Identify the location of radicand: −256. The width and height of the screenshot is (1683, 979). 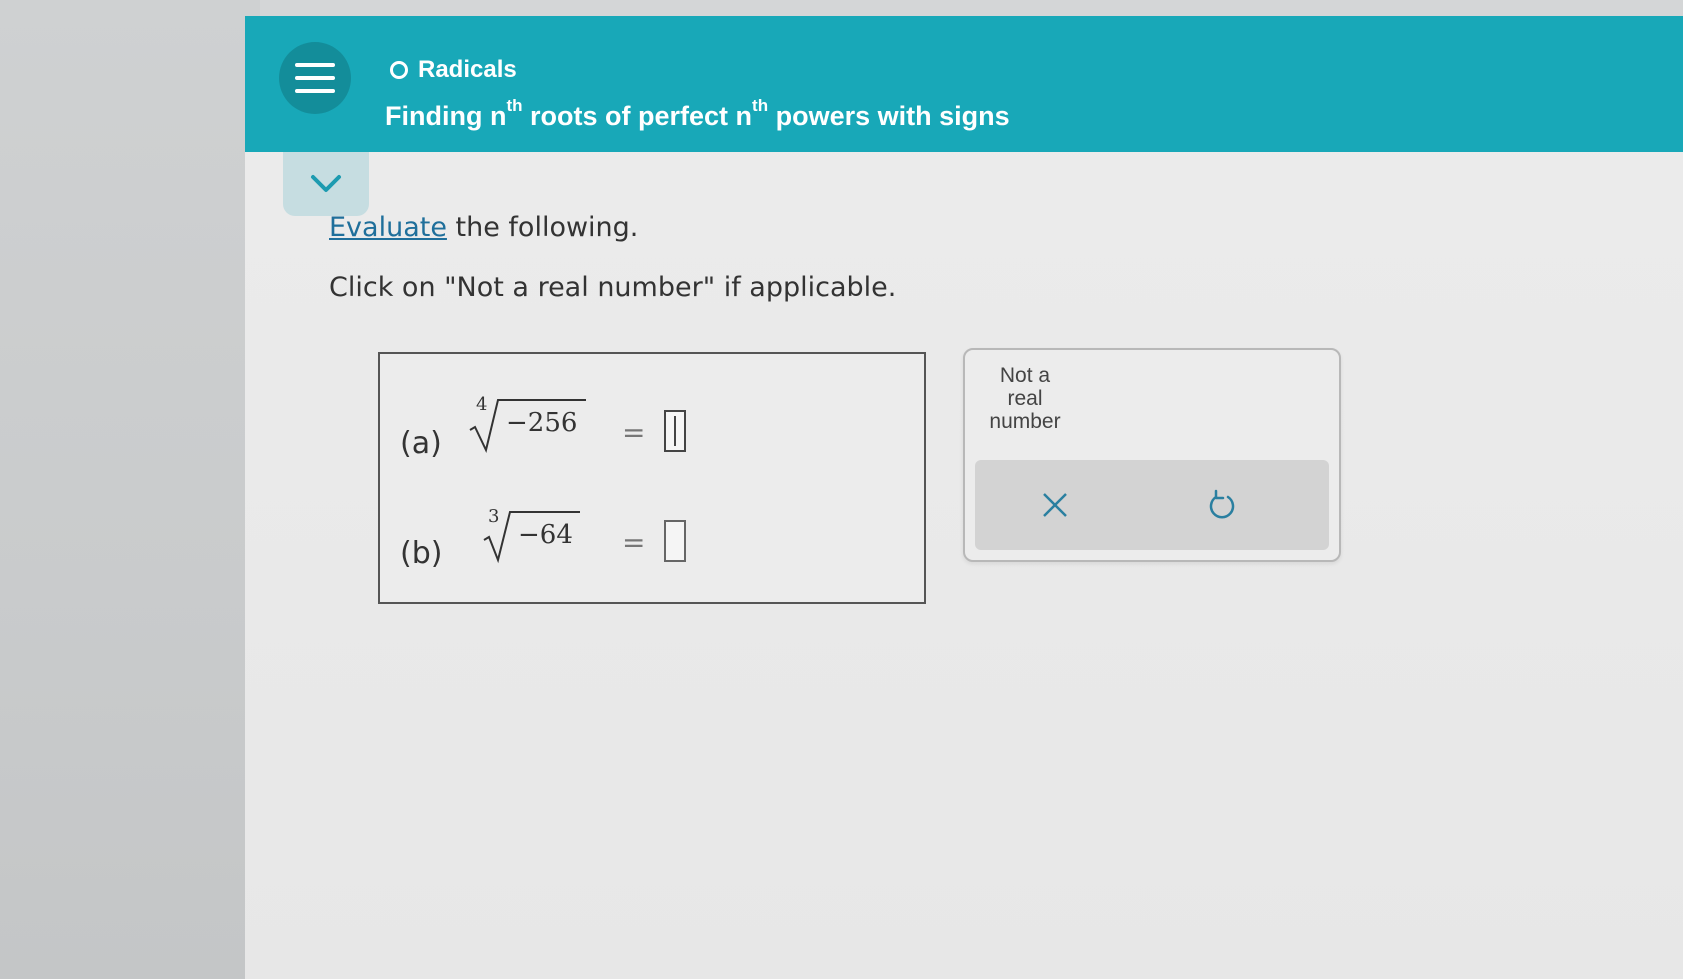
(542, 423).